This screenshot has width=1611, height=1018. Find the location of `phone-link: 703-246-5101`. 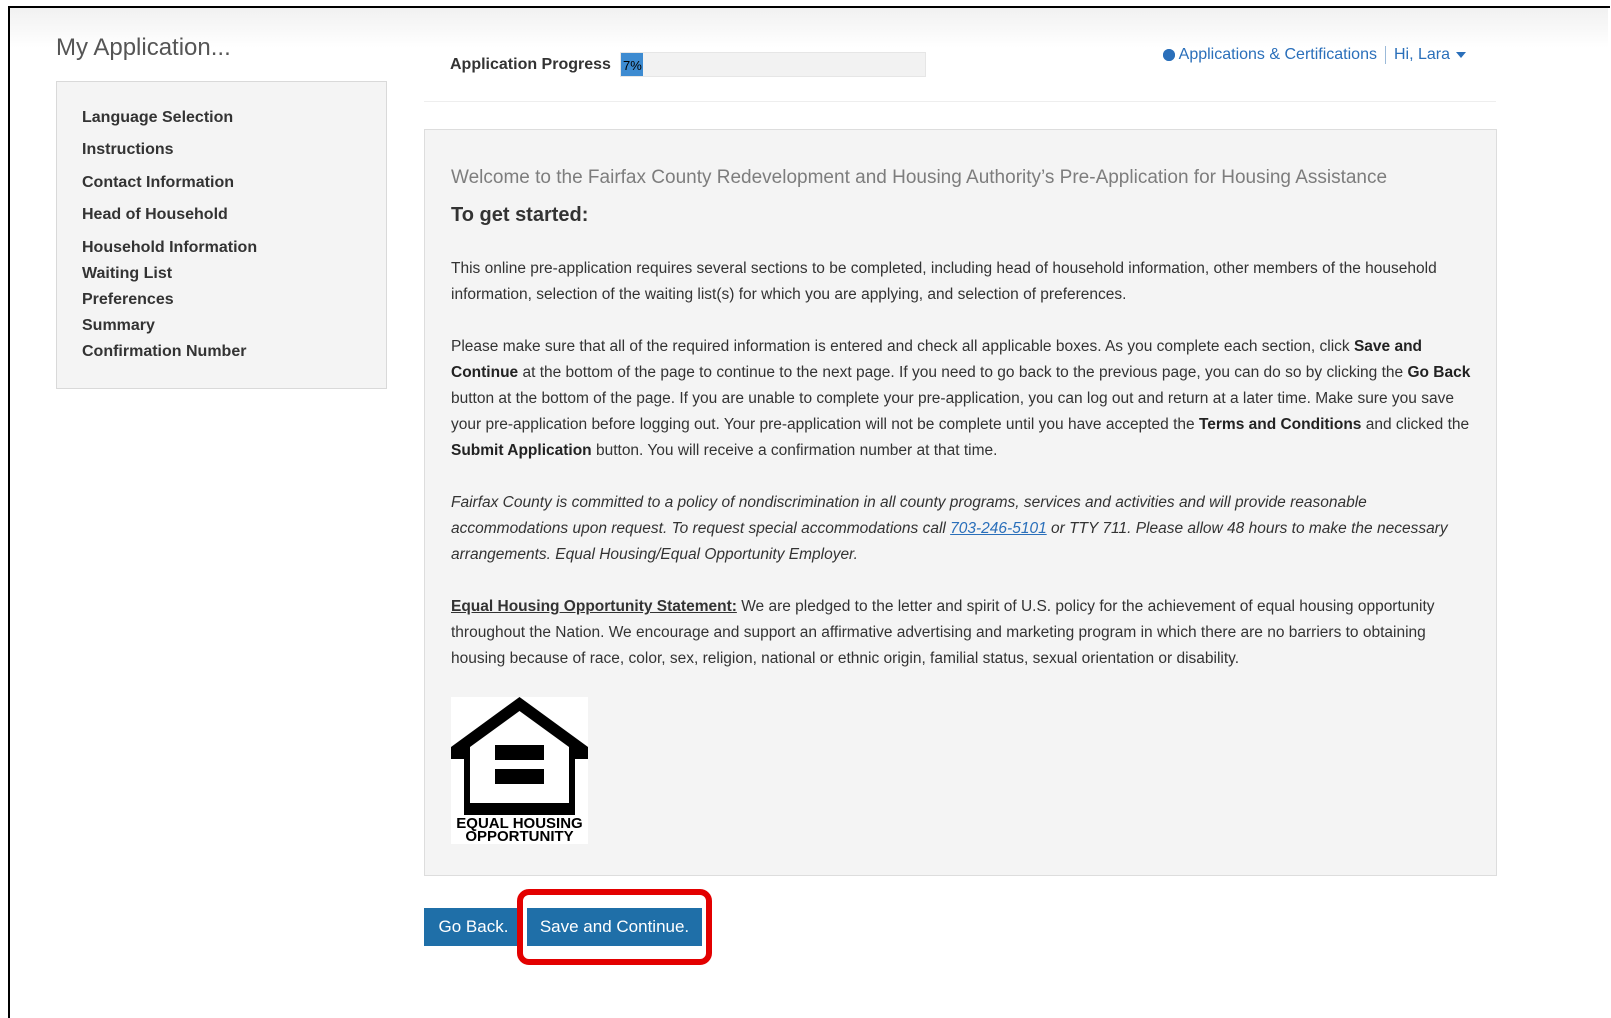

phone-link: 703-246-5101 is located at coordinates (998, 528).